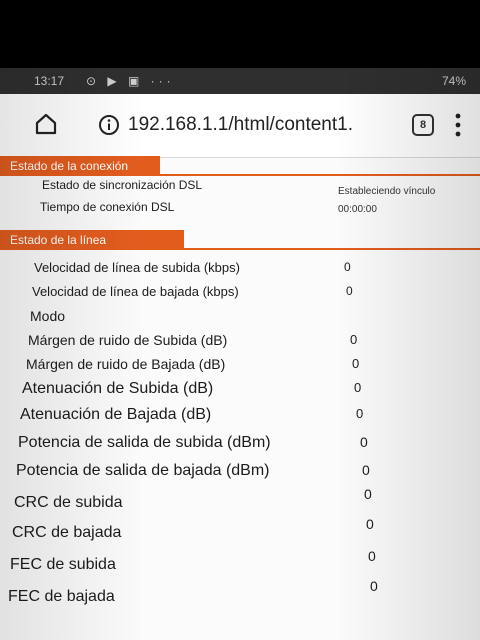 This screenshot has height=640, width=480. What do you see at coordinates (122, 185) in the screenshot?
I see `row-label: Estado de sincronización DSL` at bounding box center [122, 185].